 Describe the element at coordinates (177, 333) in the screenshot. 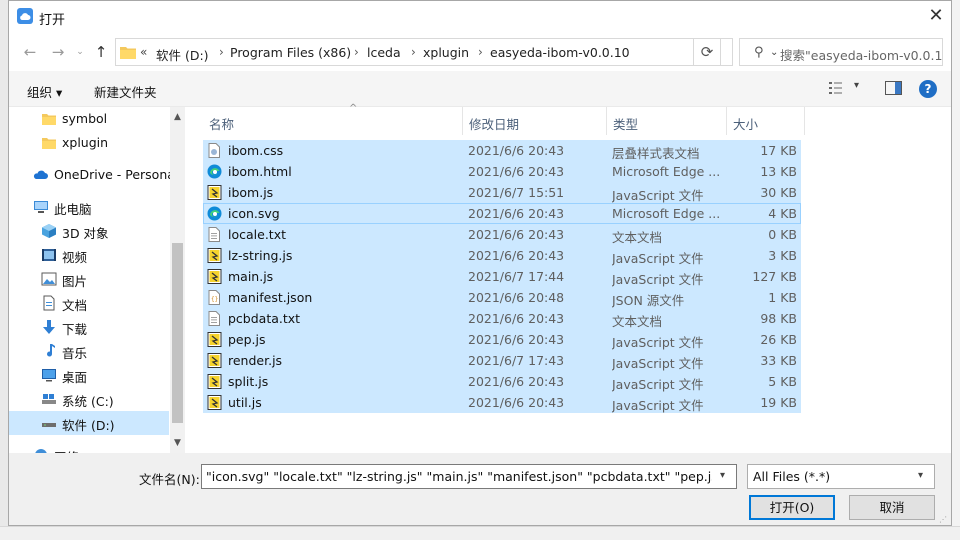

I see `scrollbar-thumb` at that location.